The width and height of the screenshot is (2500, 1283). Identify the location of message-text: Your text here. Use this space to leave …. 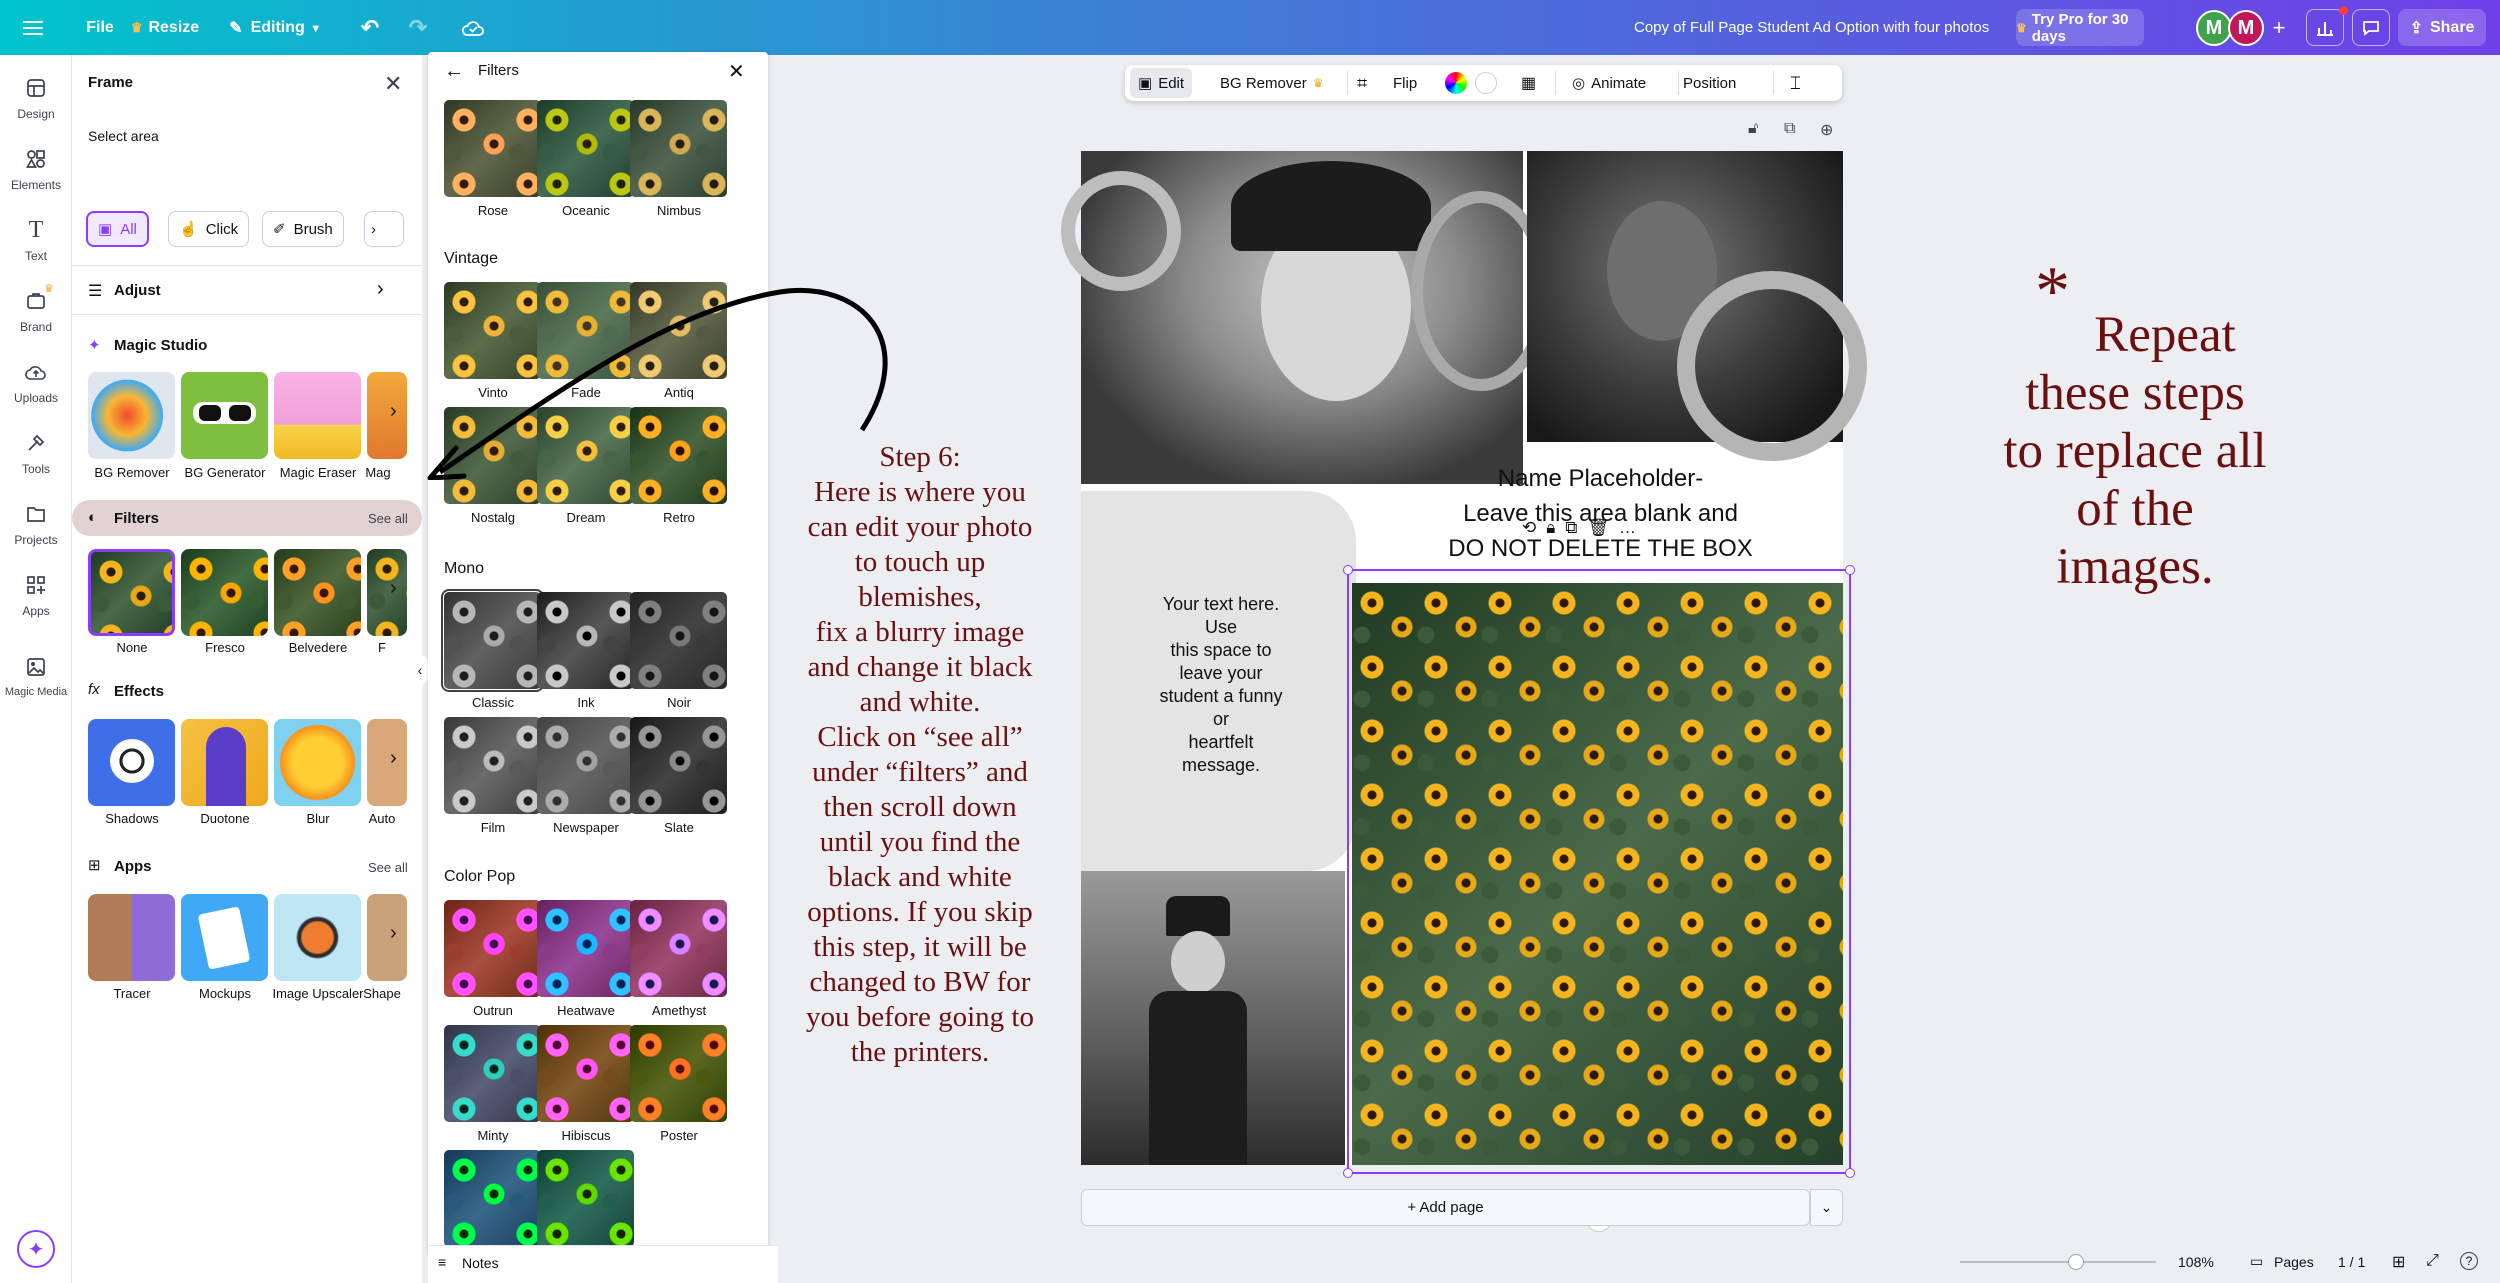
(1221, 685).